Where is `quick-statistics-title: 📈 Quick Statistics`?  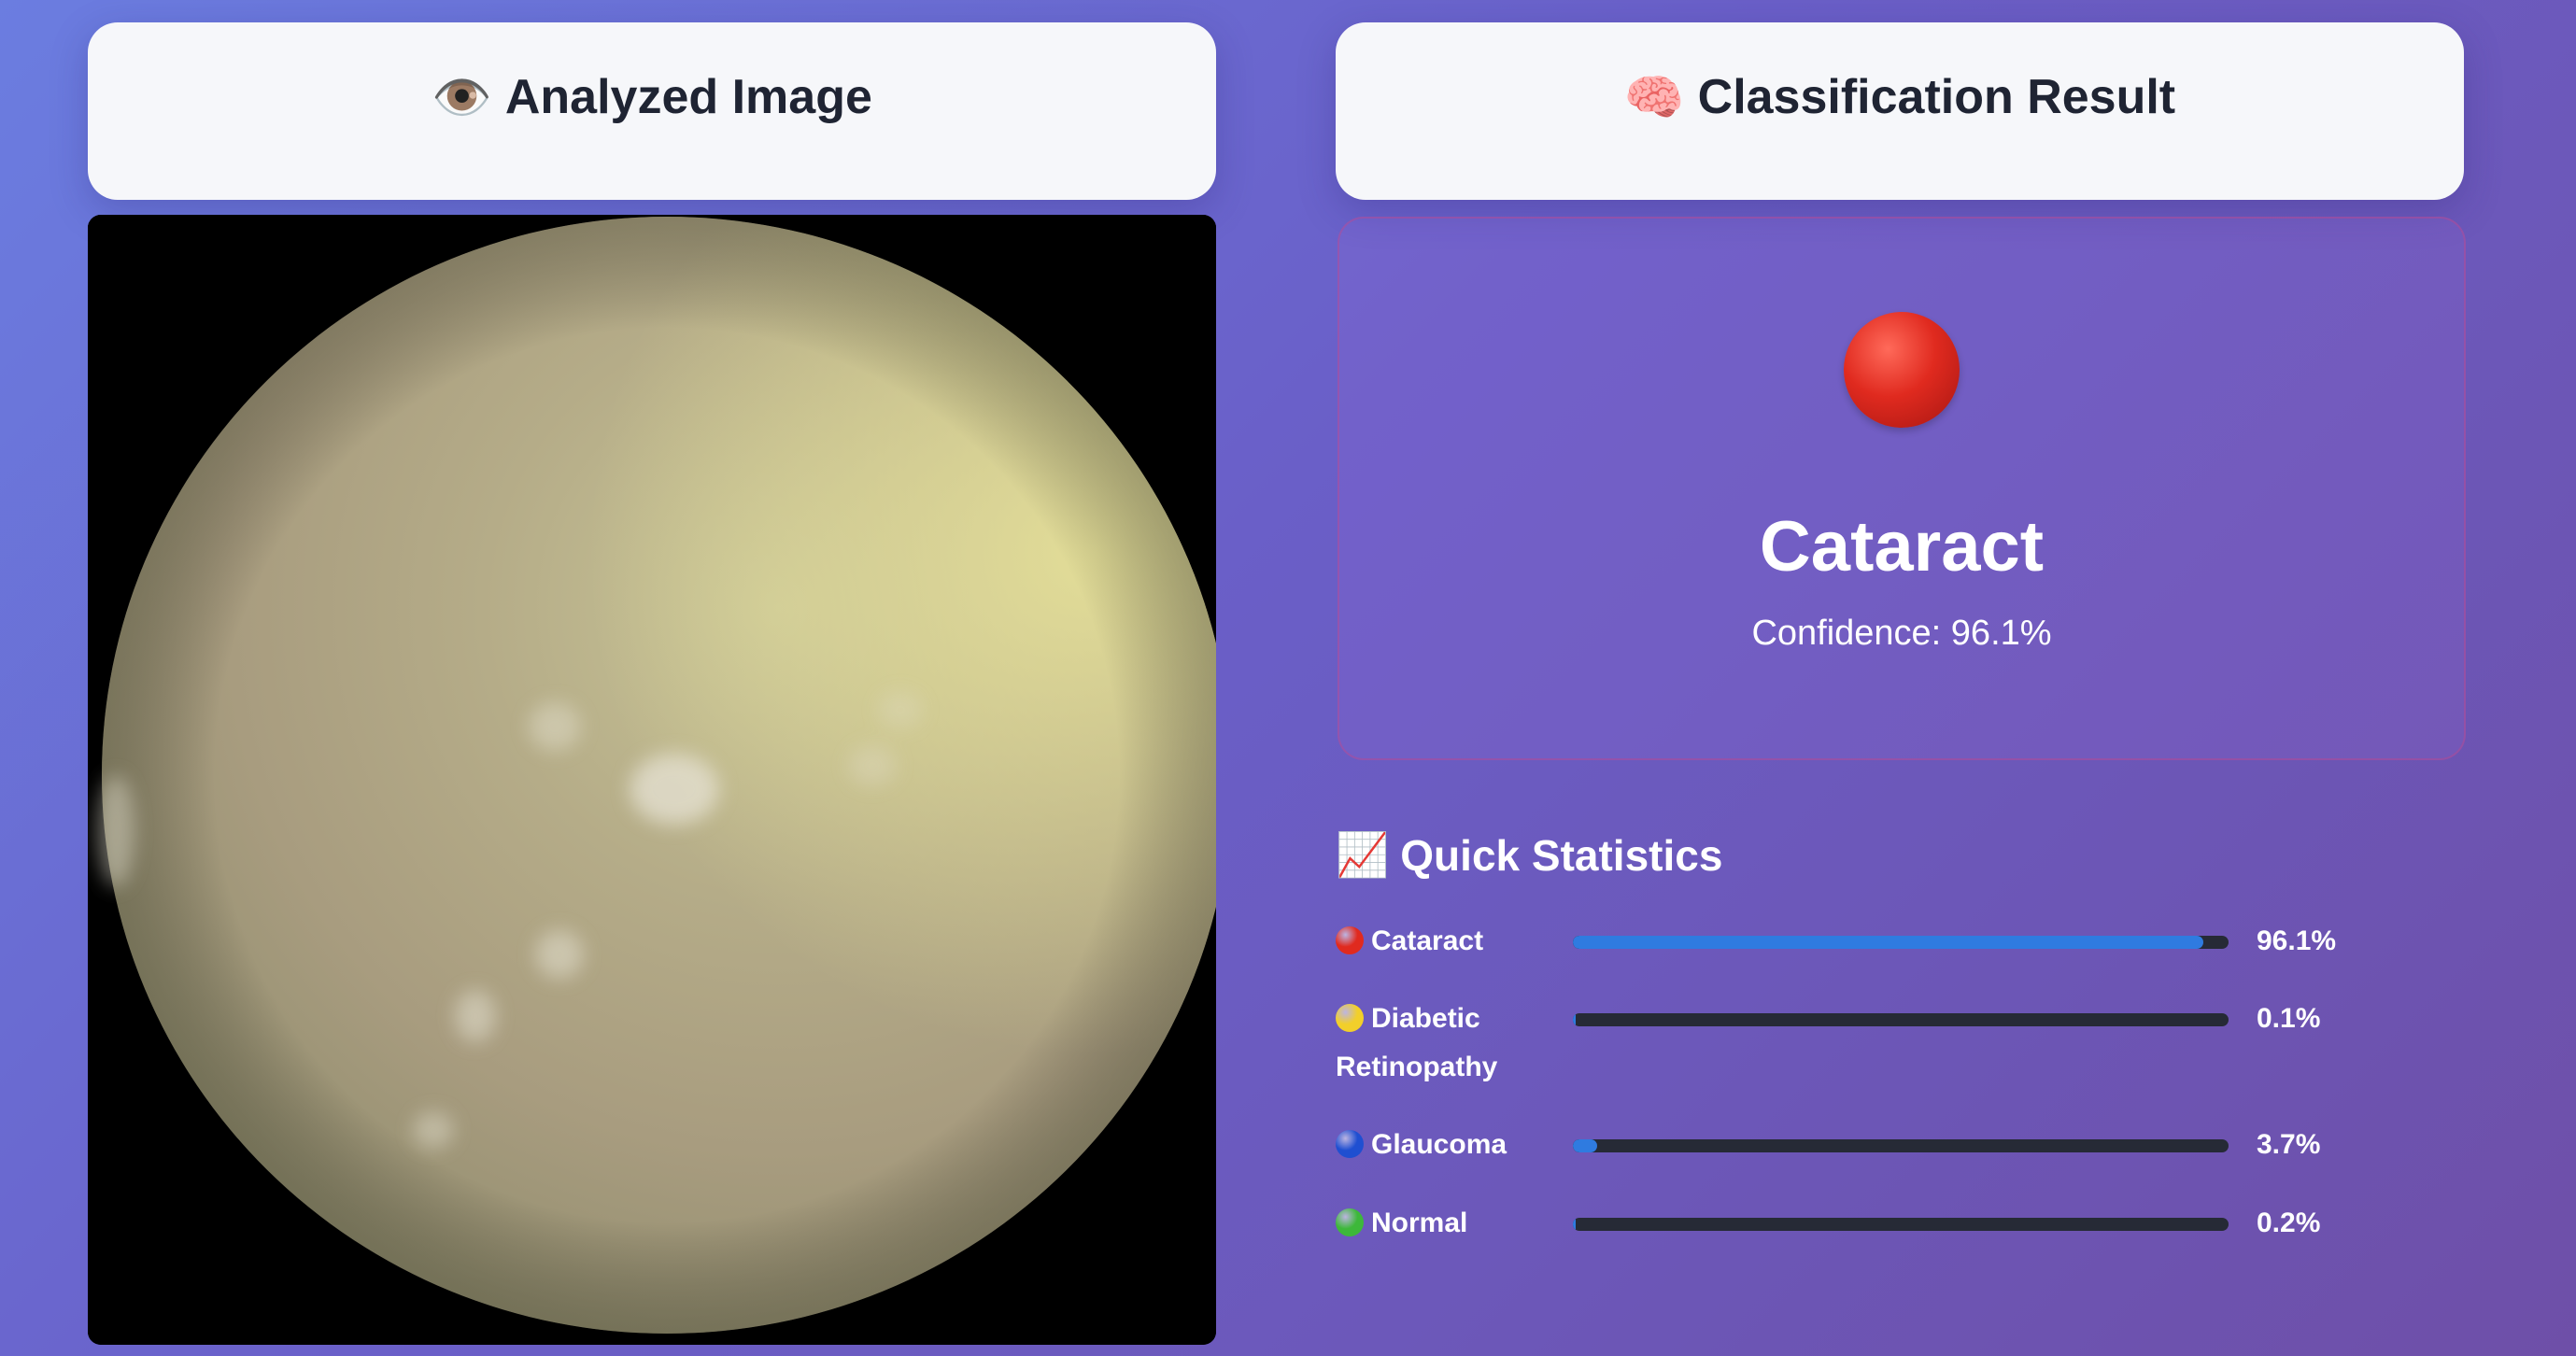
quick-statistics-title: 📈 Quick Statistics is located at coordinates (1529, 855).